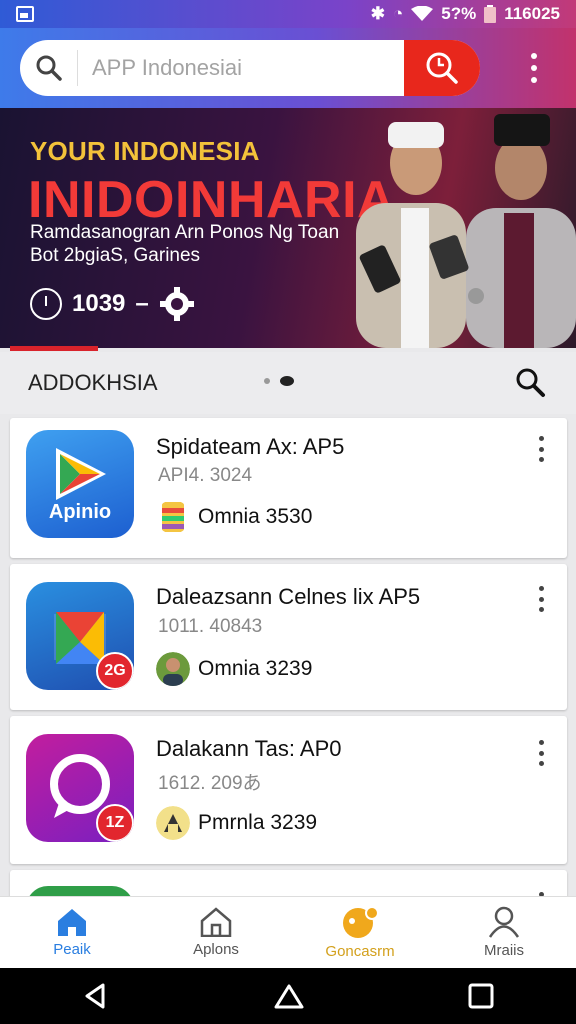 The image size is (576, 1024). Describe the element at coordinates (145, 151) in the screenshot. I see `banner-kicker: YOUR INDONESIA` at that location.